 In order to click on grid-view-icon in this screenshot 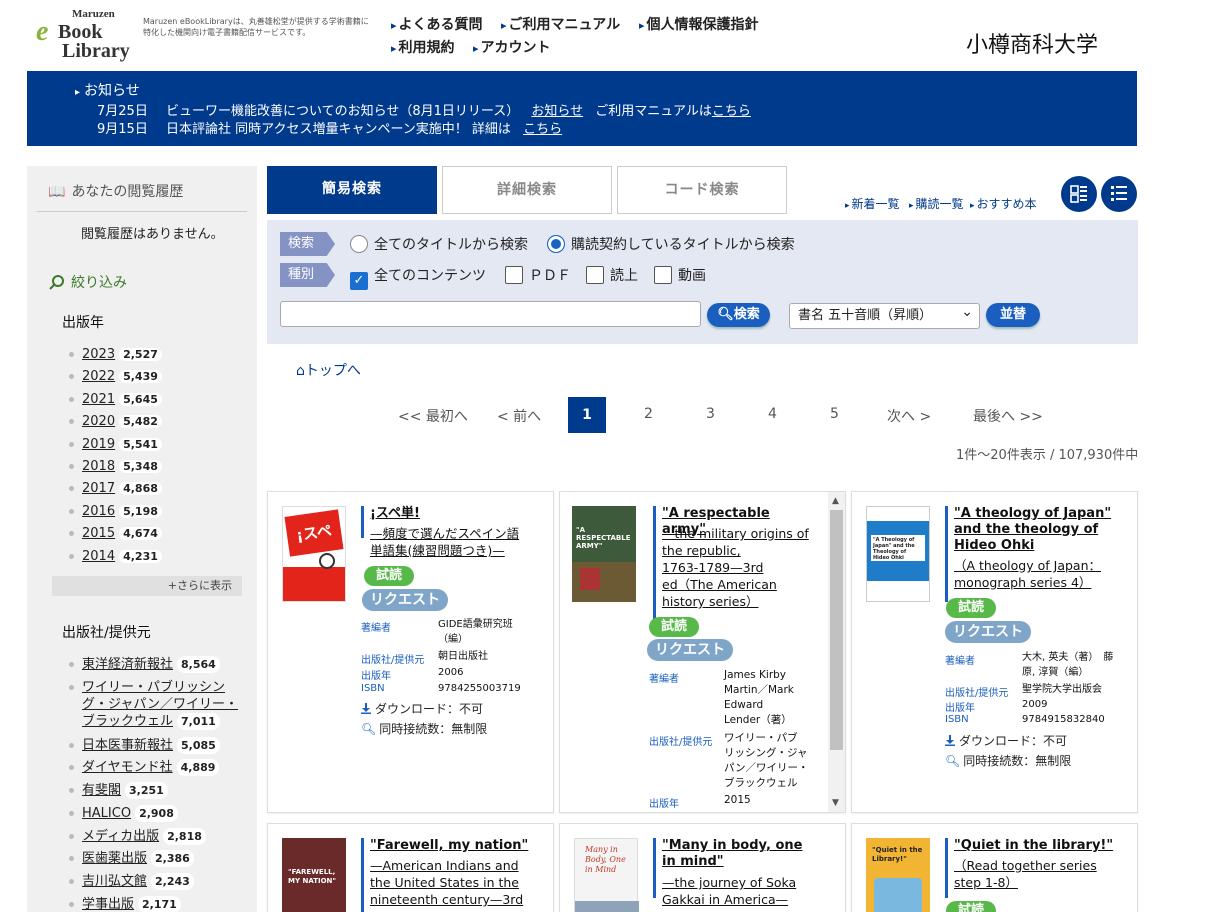, I will do `click(1079, 194)`.